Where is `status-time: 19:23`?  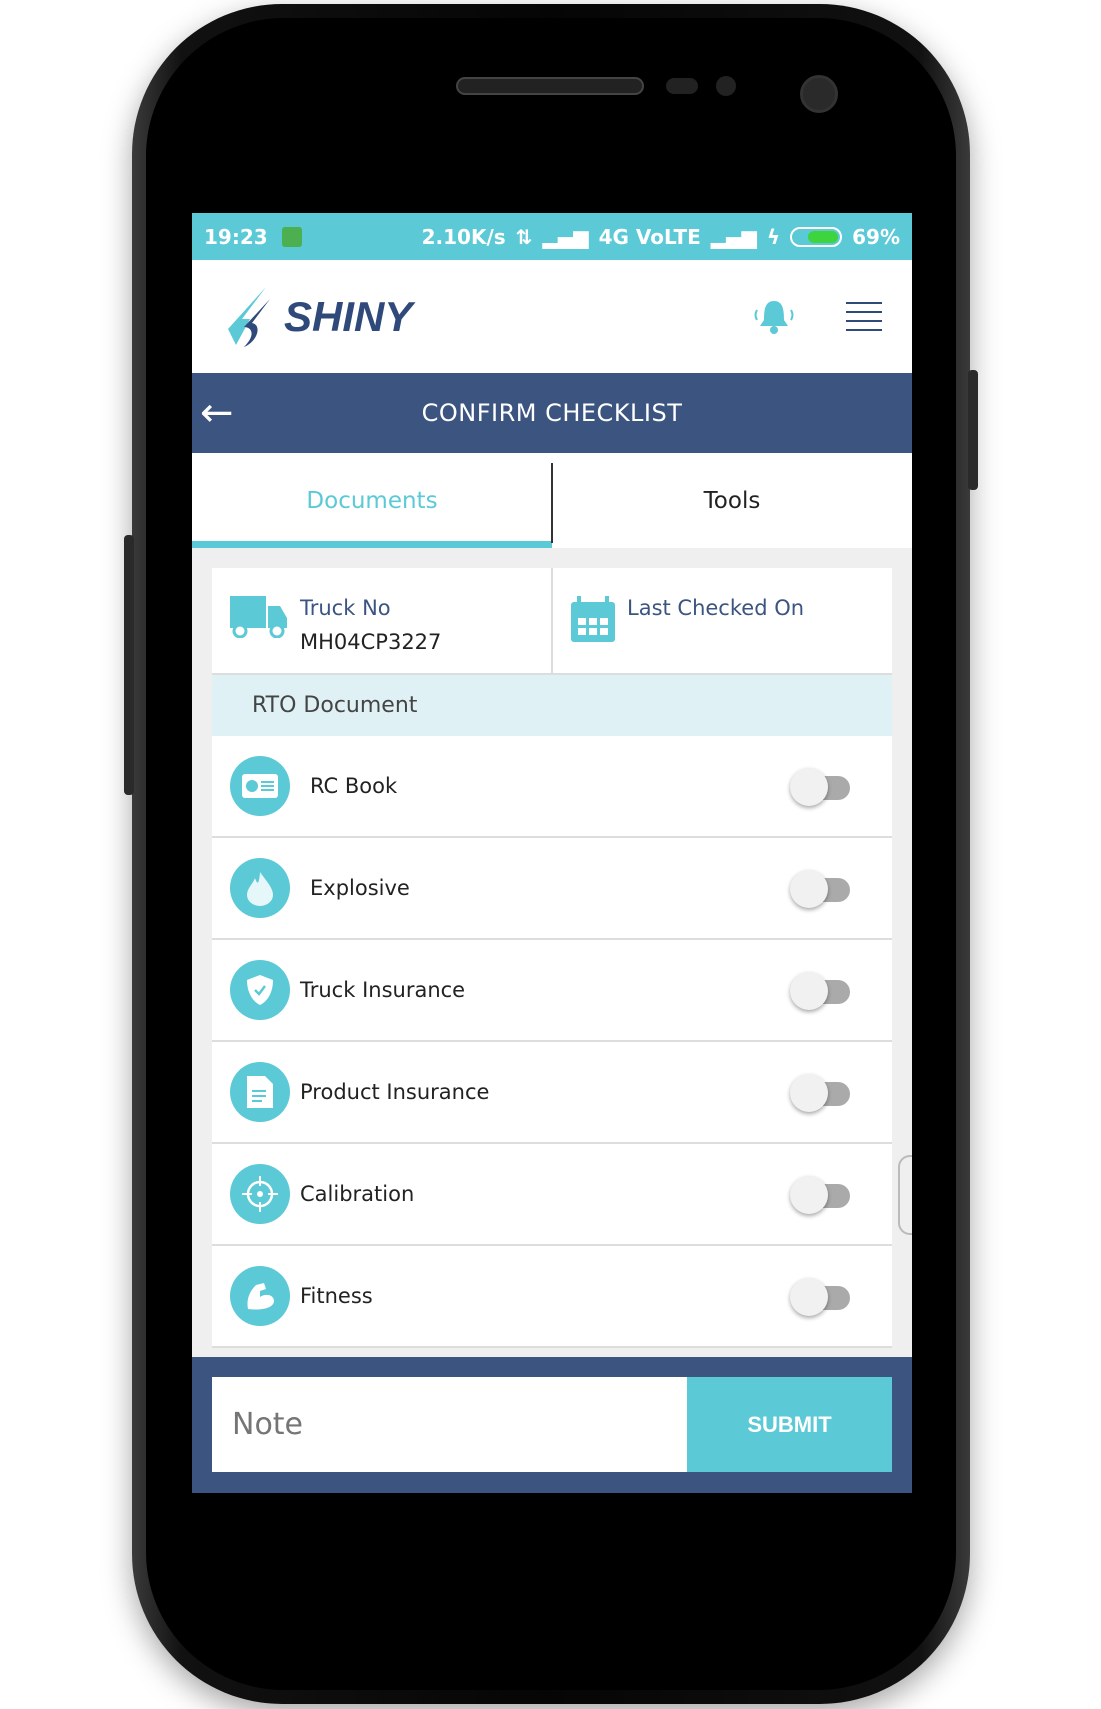 status-time: 19:23 is located at coordinates (236, 236).